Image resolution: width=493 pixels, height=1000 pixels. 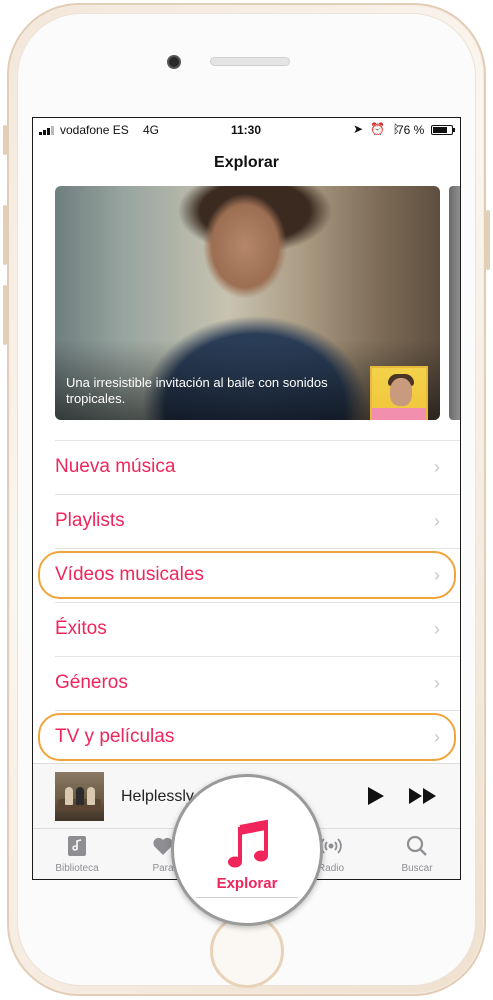 I want to click on library-icon, so click(x=77, y=846).